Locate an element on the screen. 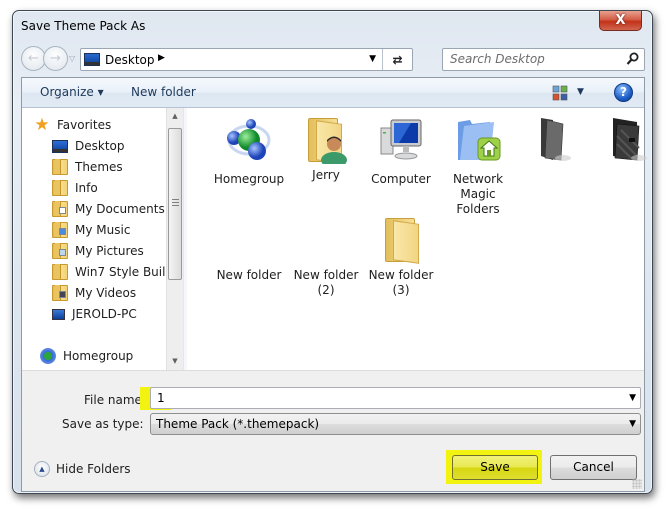 This screenshot has width=671, height=511. file-item-homegroup: Homegroup is located at coordinates (249, 151).